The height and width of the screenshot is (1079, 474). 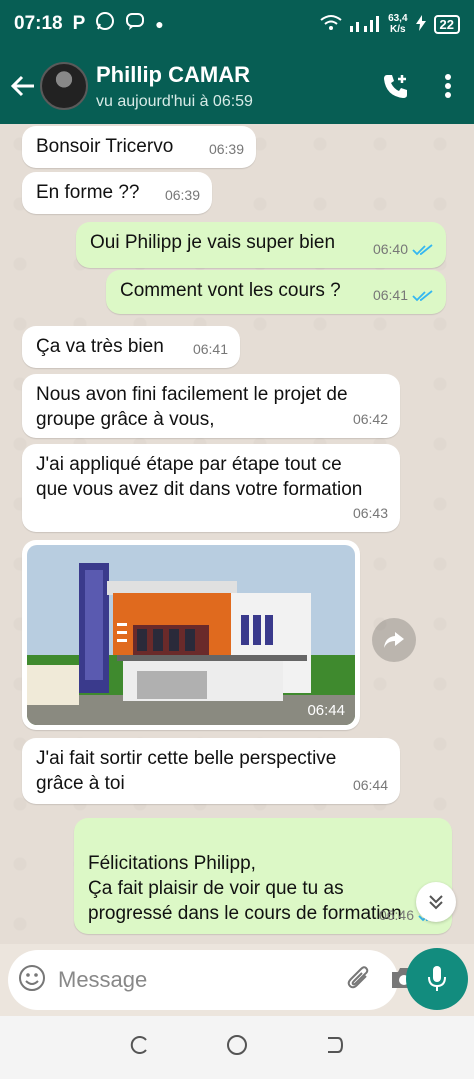 I want to click on message-time: 06:42, so click(x=370, y=419).